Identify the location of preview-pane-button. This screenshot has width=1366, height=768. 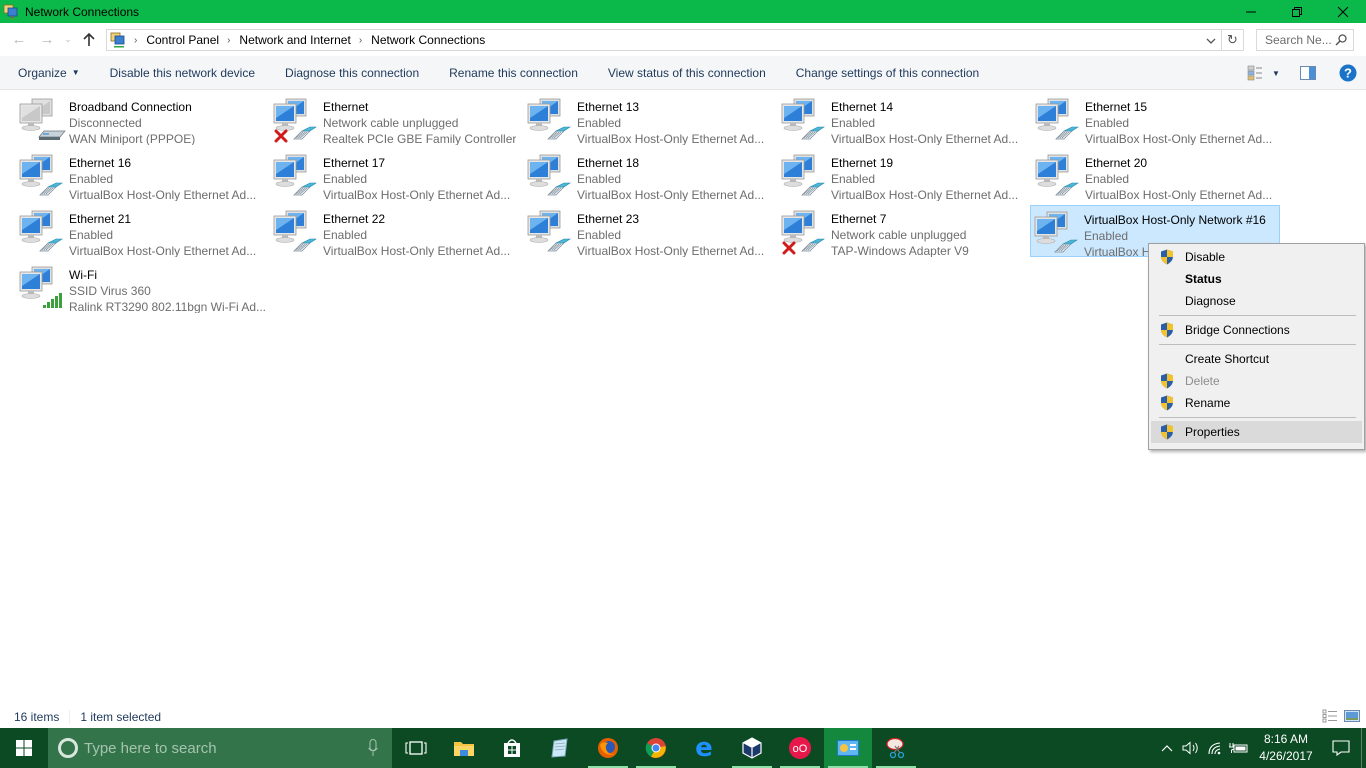
(1308, 73).